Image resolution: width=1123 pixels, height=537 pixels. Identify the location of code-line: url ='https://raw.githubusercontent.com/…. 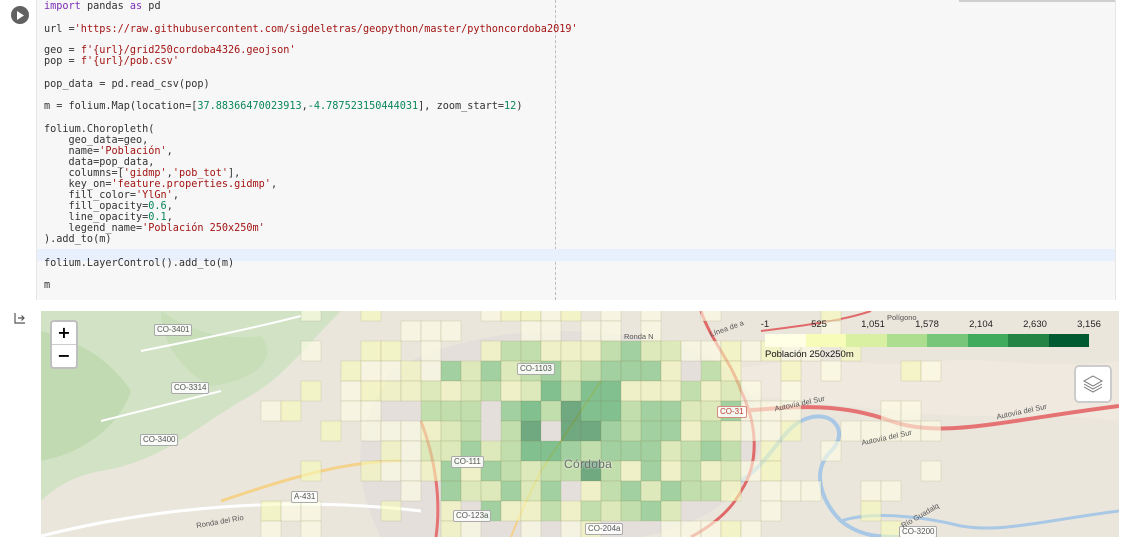
(311, 30).